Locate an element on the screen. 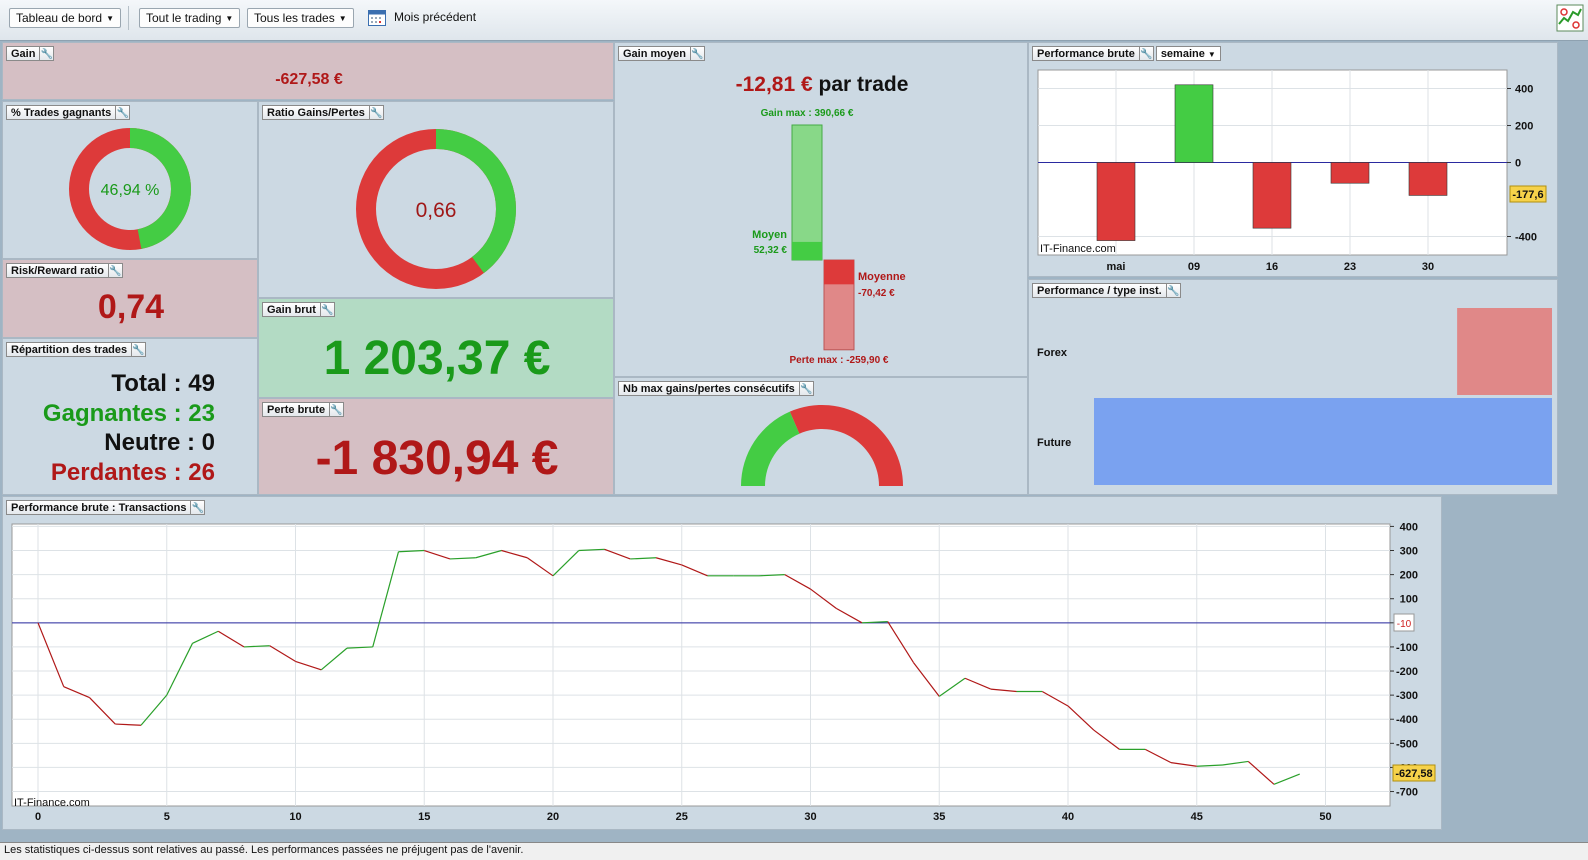  instrument-bar-chart: Forex Future is located at coordinates (1294, 396).